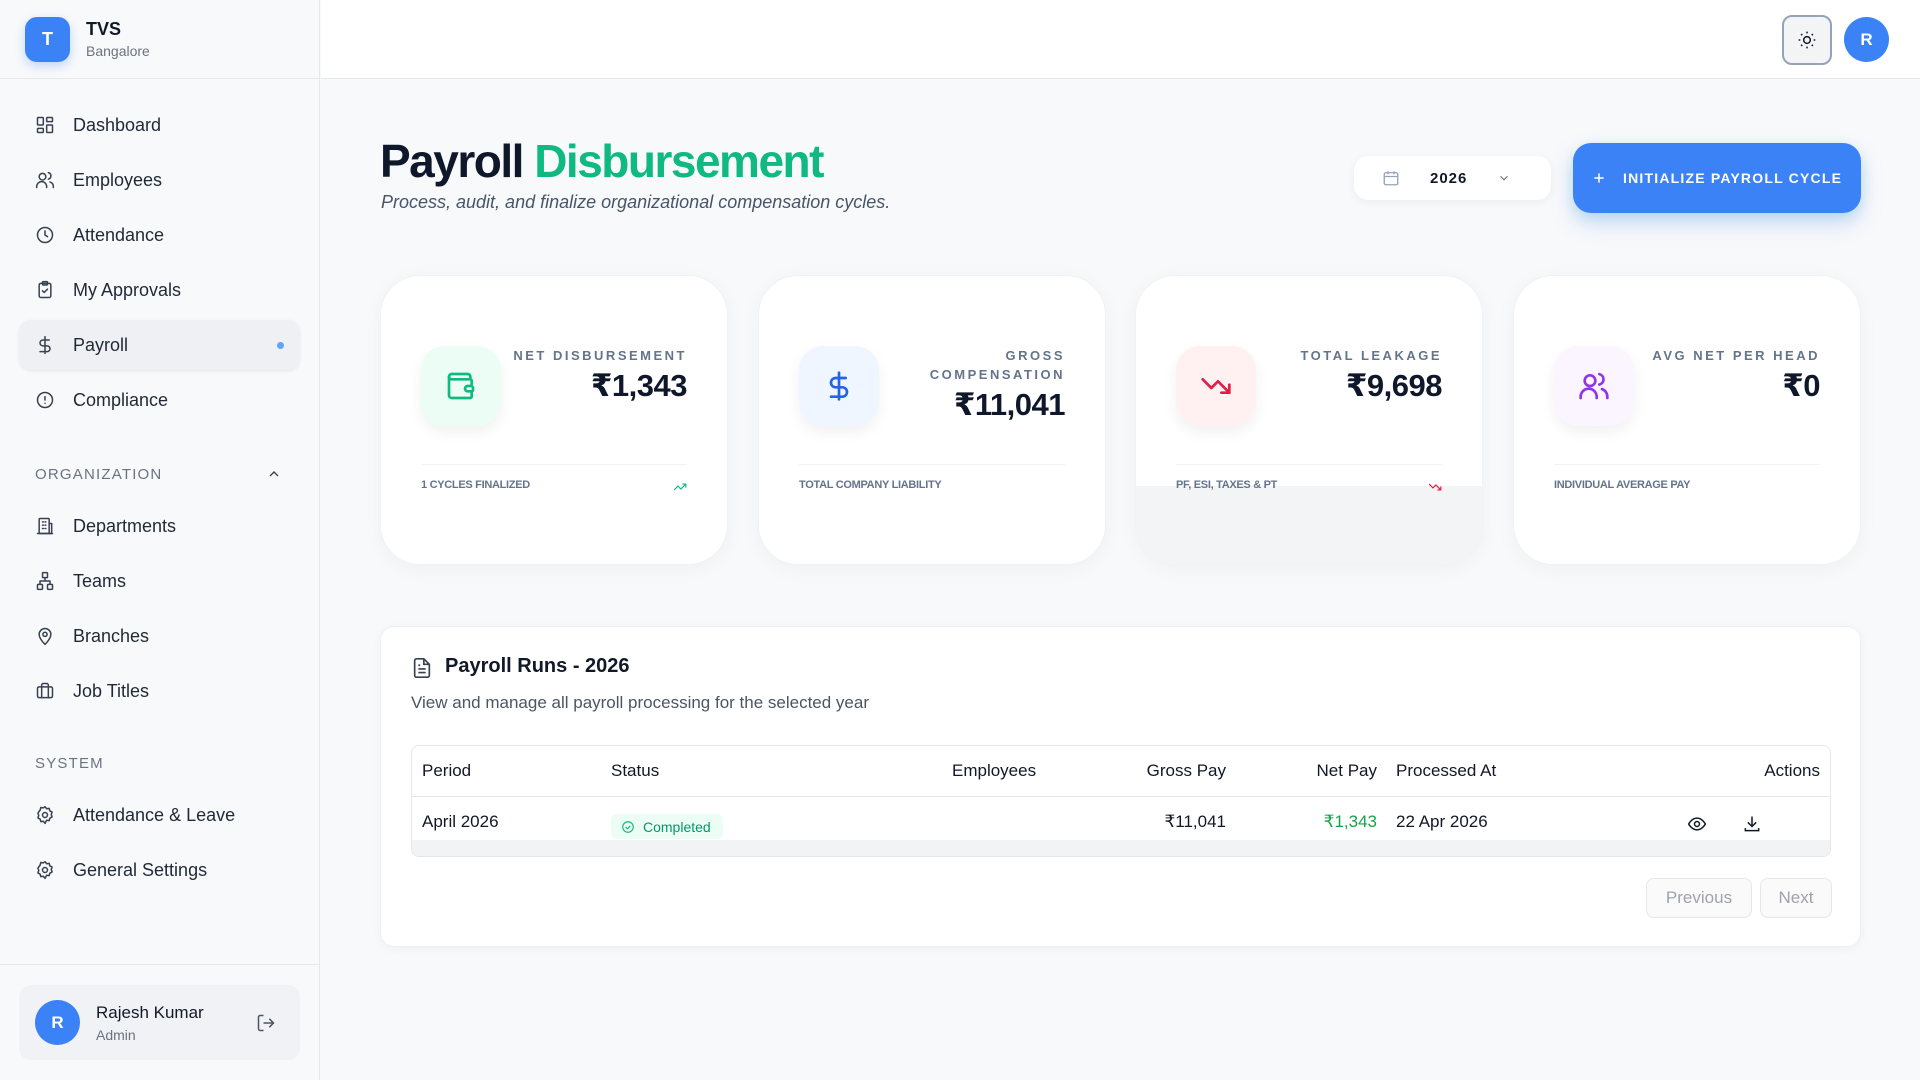 This screenshot has width=1920, height=1080. Describe the element at coordinates (1801, 385) in the screenshot. I see `stat-value: ₹0` at that location.